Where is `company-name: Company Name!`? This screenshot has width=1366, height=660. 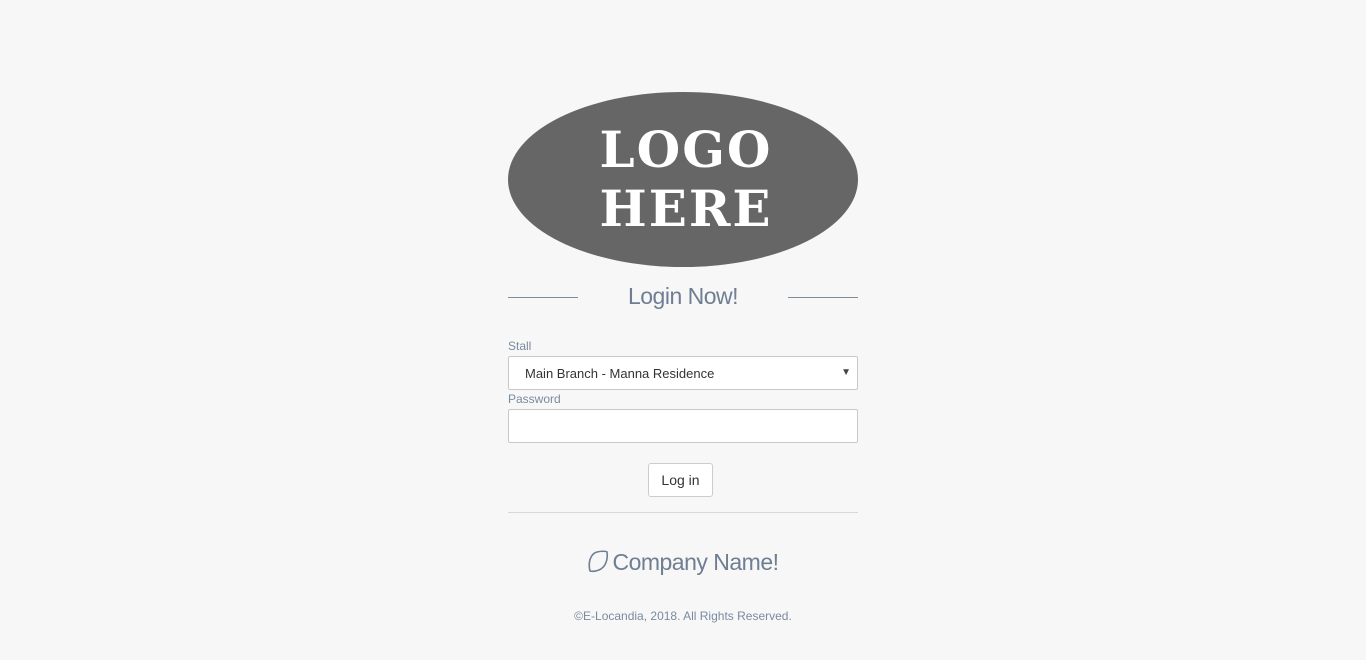
company-name: Company Name! is located at coordinates (683, 564).